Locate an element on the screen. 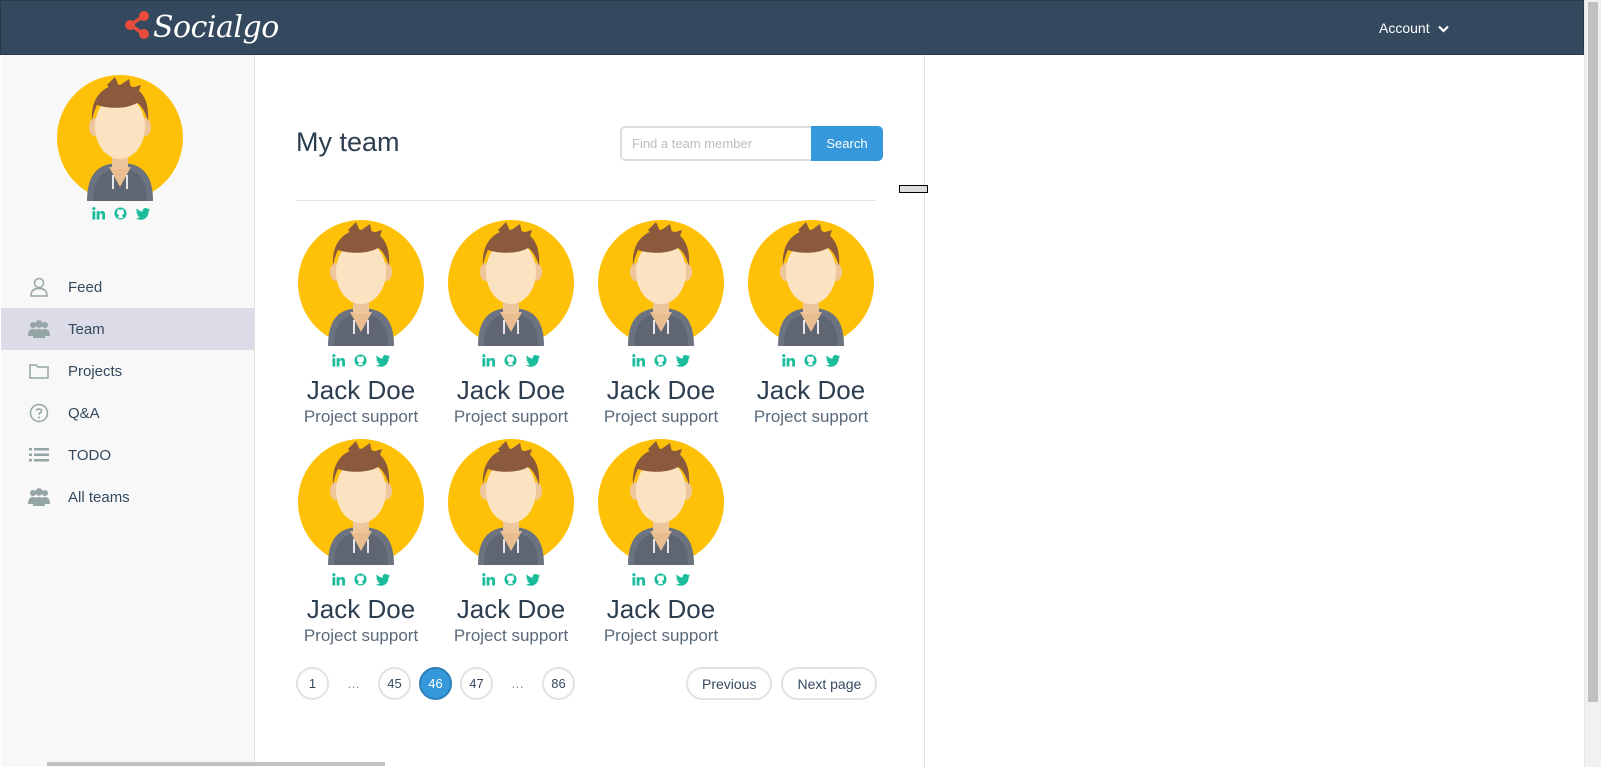 The height and width of the screenshot is (767, 1601). page-title: My team is located at coordinates (348, 142).